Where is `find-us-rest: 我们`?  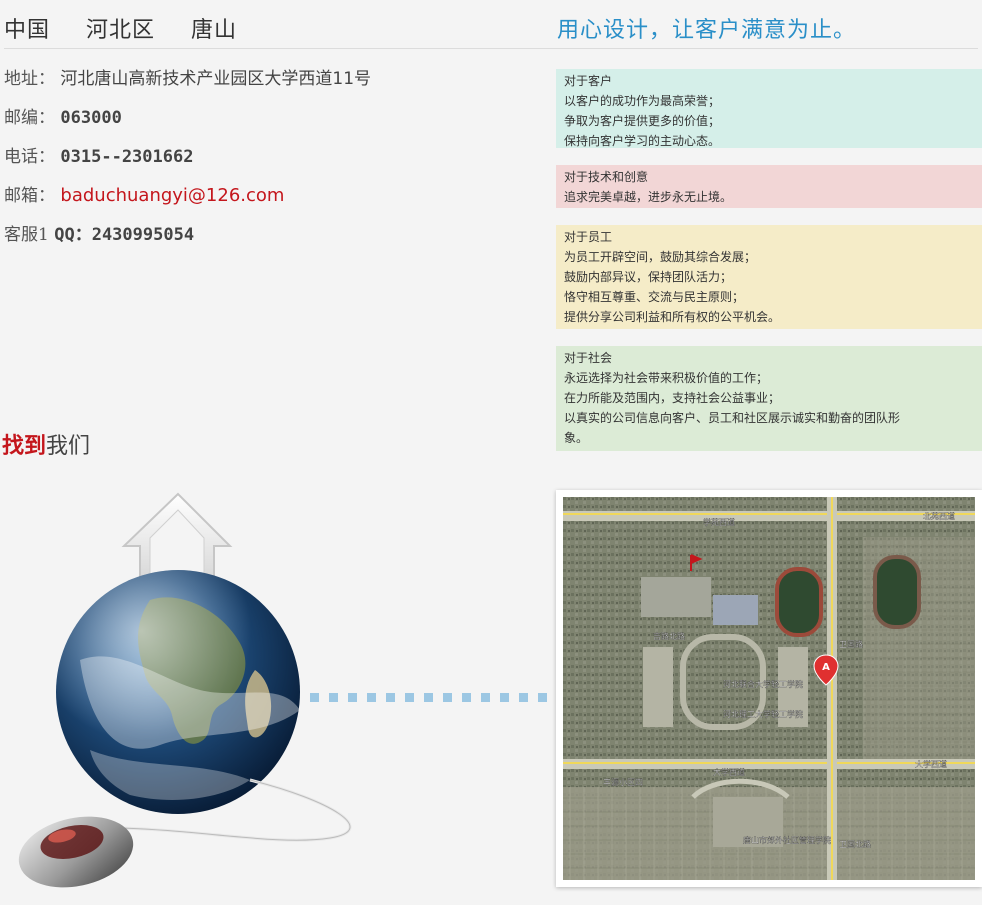
find-us-rest: 我们 is located at coordinates (68, 446).